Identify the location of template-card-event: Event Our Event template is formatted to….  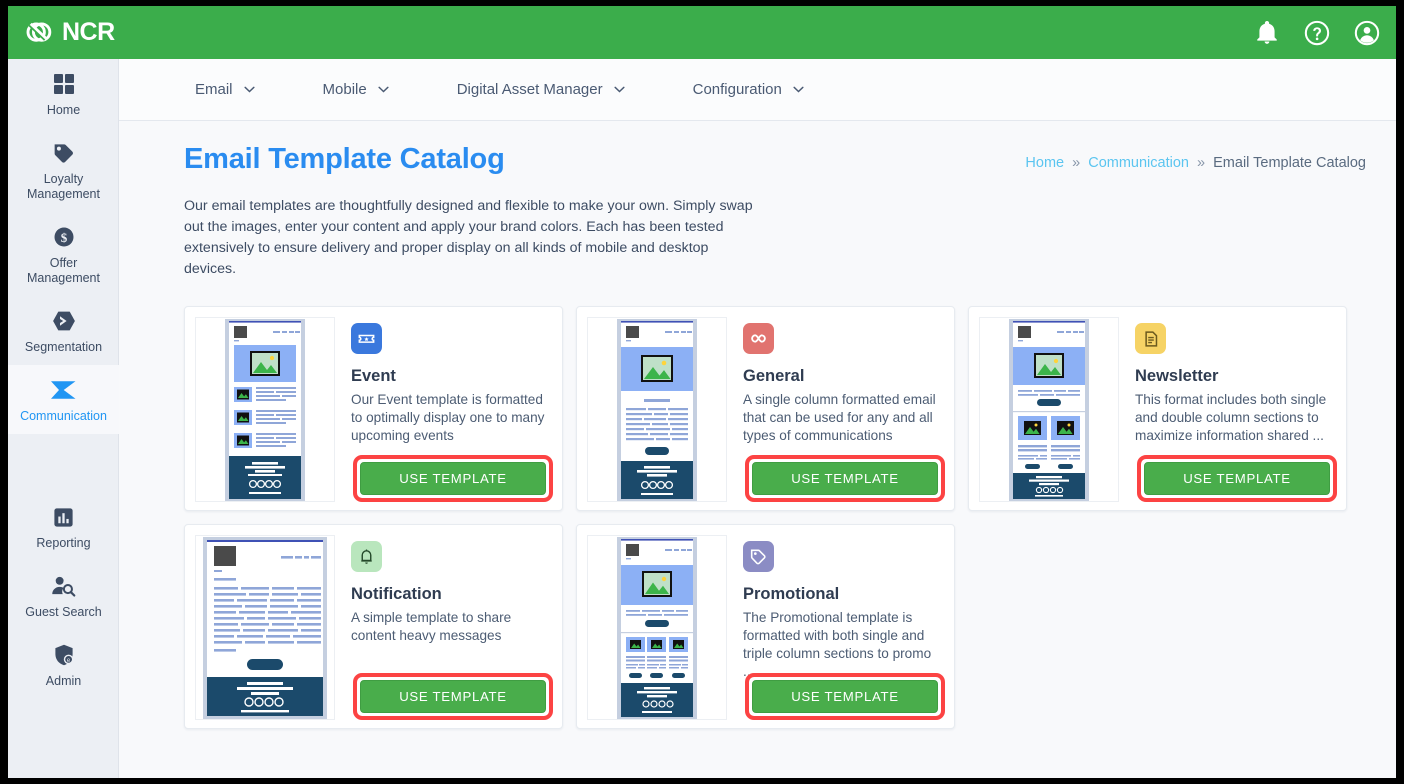
(373, 408).